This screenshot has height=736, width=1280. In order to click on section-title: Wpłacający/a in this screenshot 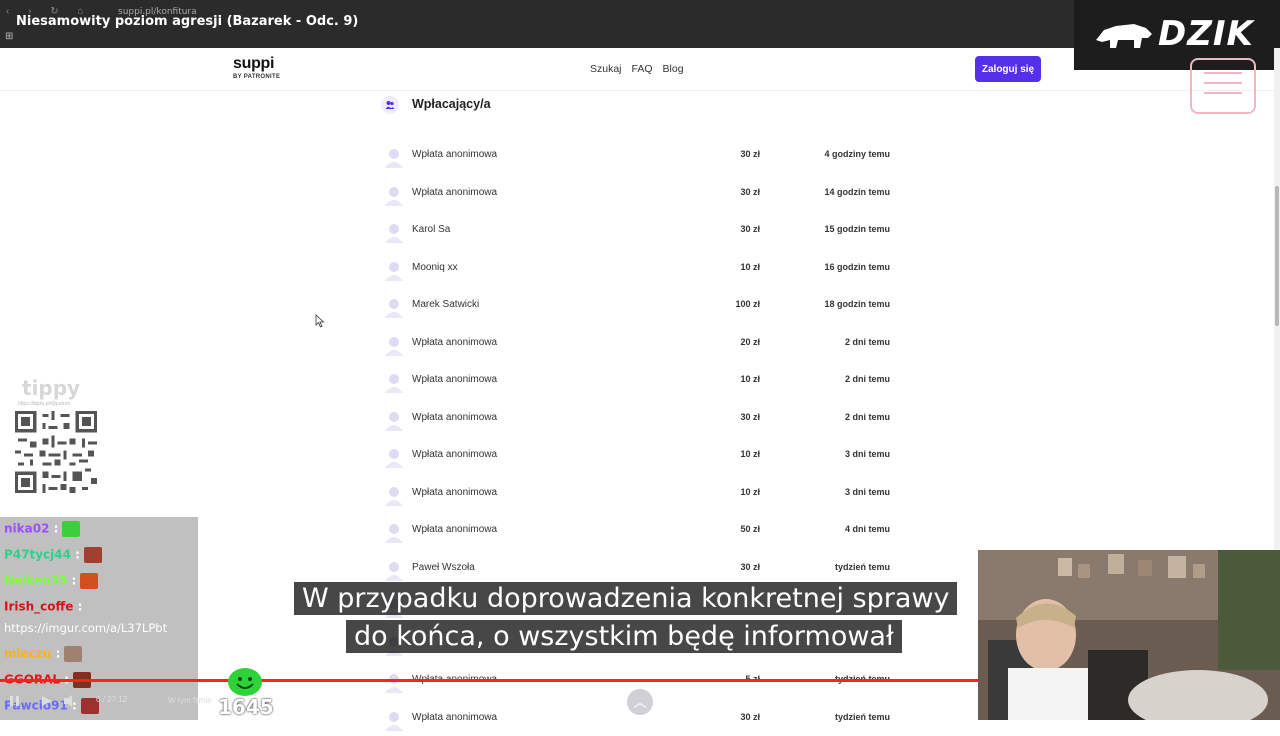, I will do `click(451, 104)`.